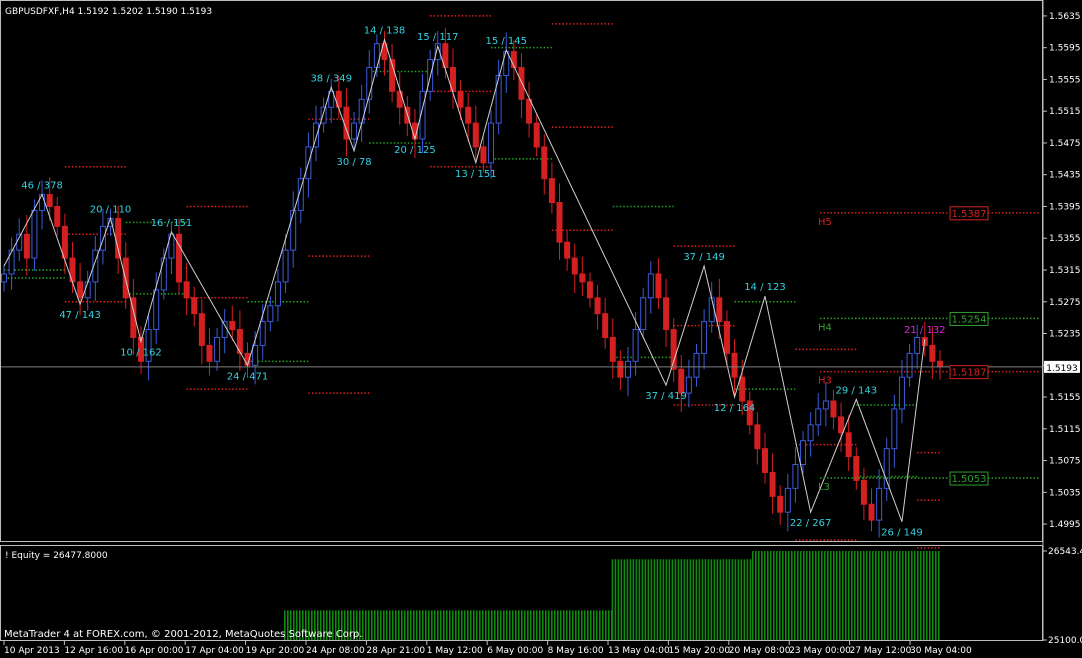 This screenshot has width=1082, height=658. I want to click on swing-label: 14 / 138, so click(385, 31).